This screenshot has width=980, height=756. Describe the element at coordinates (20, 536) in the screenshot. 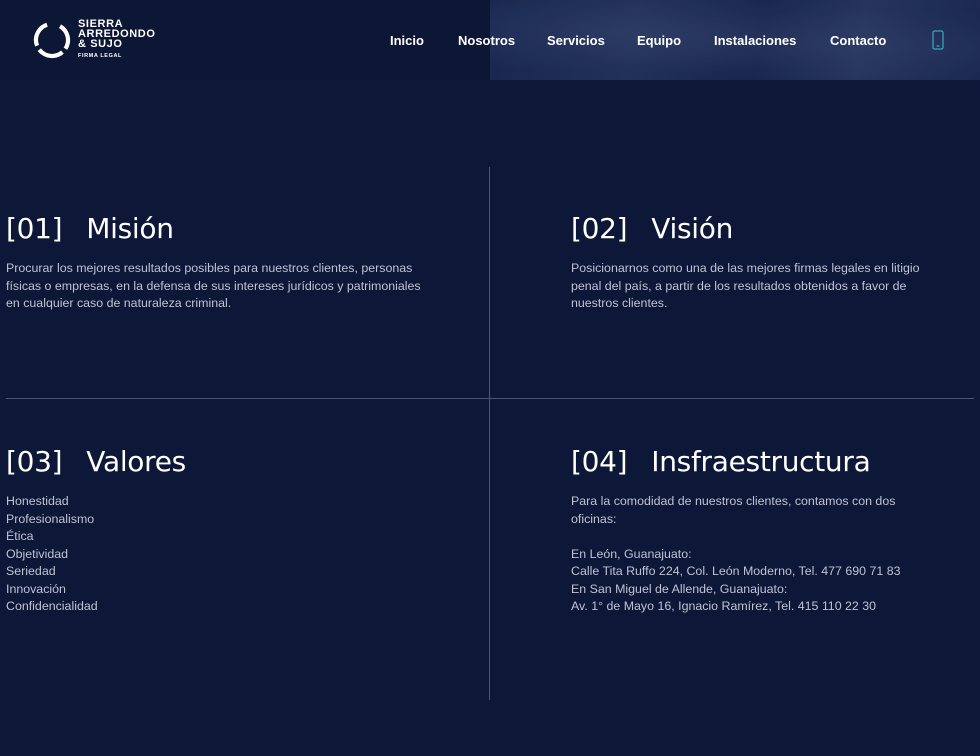

I see `value-item: Ética` at that location.